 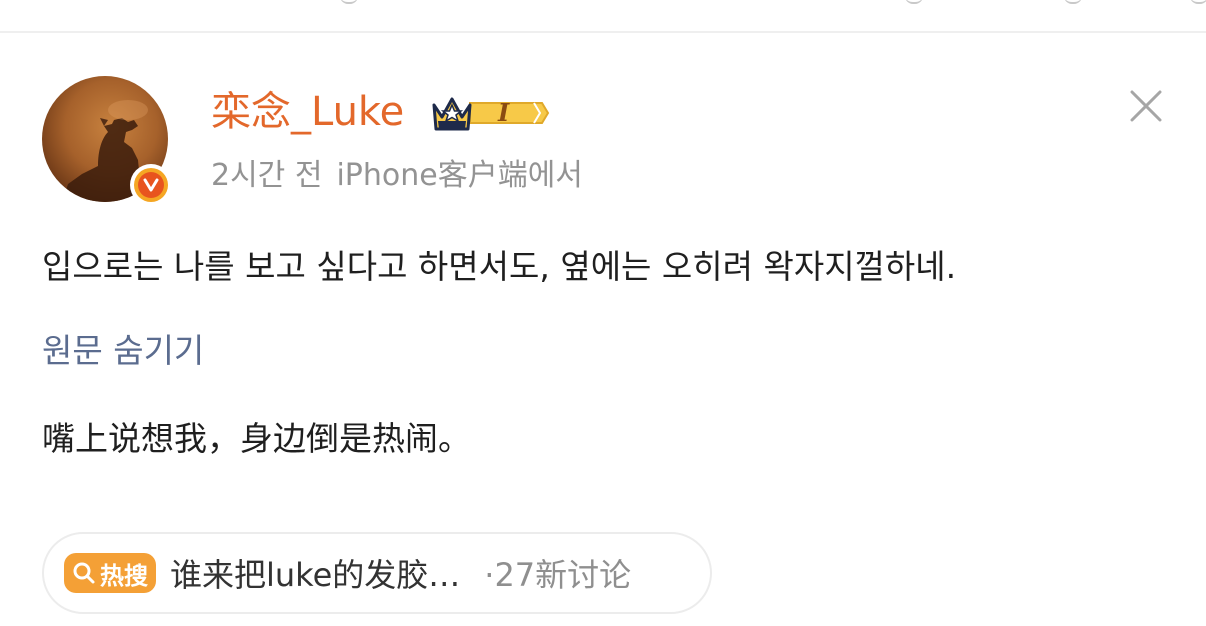 I want to click on post-translated-text: 입으로는 나를 보고 싶다고 하면서도, 옆에는 오히려 왁자지껄하네., so click(x=499, y=266).